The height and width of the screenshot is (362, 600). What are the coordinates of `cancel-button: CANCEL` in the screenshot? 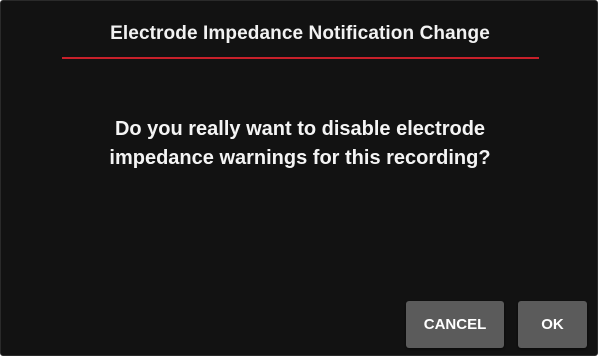 It's located at (455, 324).